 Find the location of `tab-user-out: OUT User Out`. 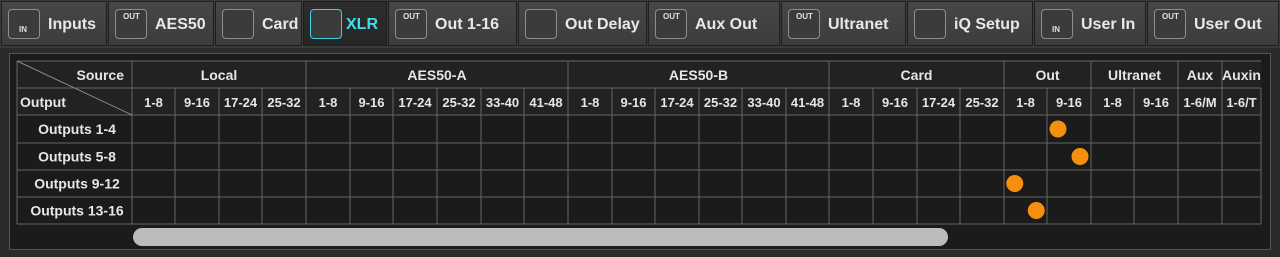

tab-user-out: OUT User Out is located at coordinates (1213, 23).